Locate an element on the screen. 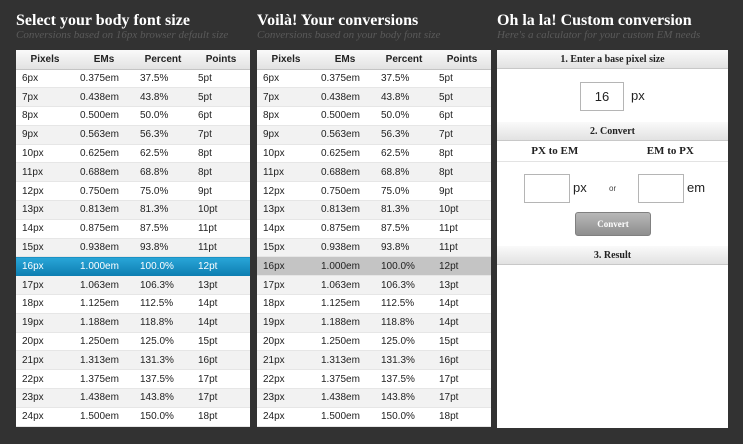 This screenshot has width=743, height=444. table-cell: 21px is located at coordinates (286, 360).